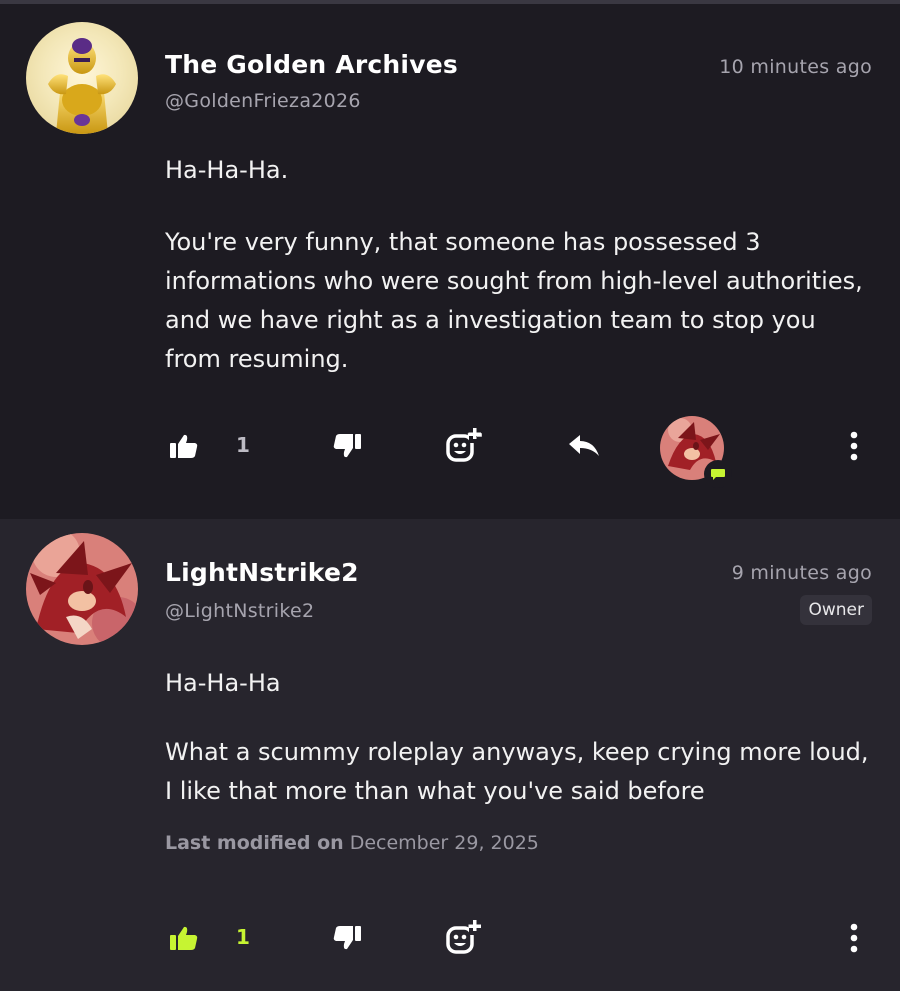  What do you see at coordinates (227, 170) in the screenshot?
I see `comment-paragraph: Ha-Ha-Ha.` at bounding box center [227, 170].